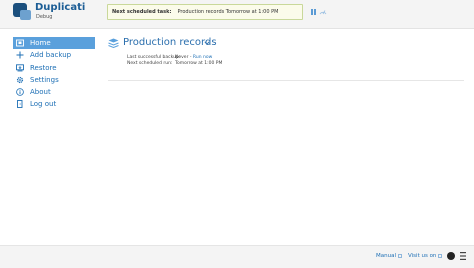 The image size is (474, 268). Describe the element at coordinates (40, 43) in the screenshot. I see `sidebar-item-label: Home` at that location.